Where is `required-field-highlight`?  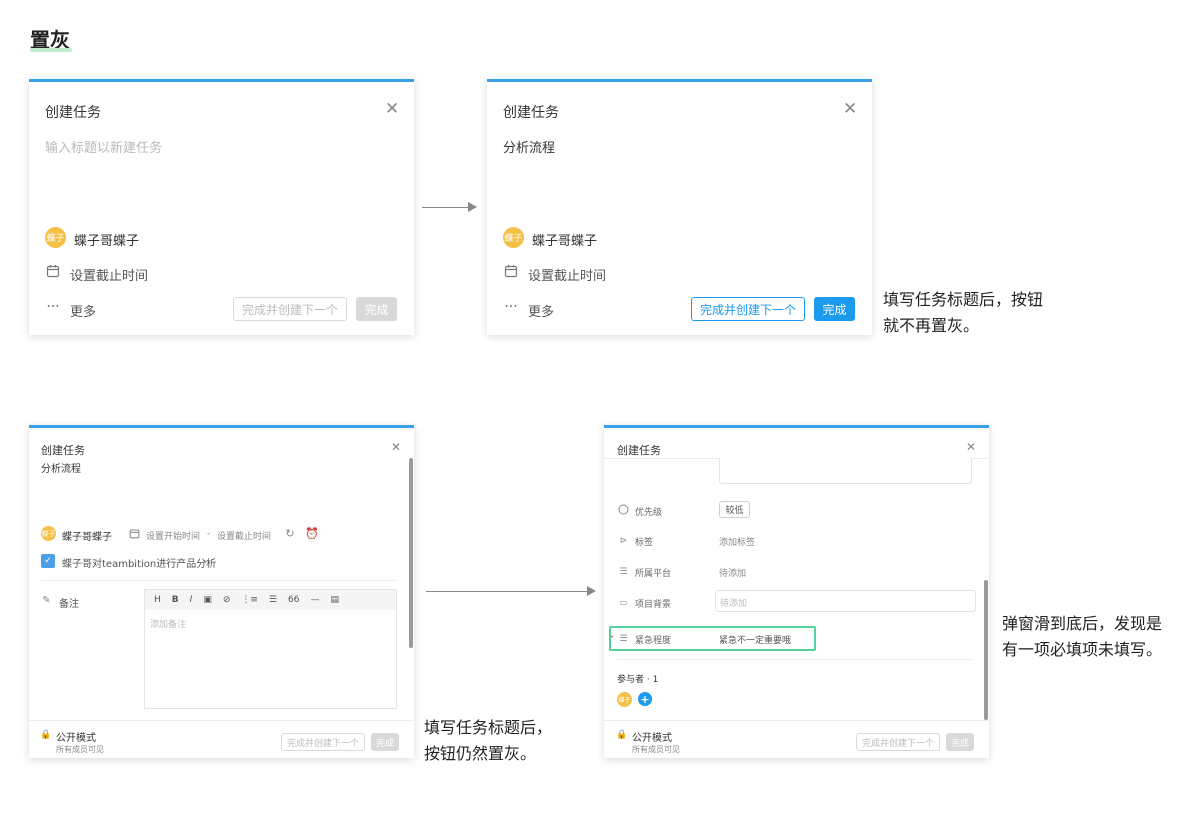
required-field-highlight is located at coordinates (712, 638).